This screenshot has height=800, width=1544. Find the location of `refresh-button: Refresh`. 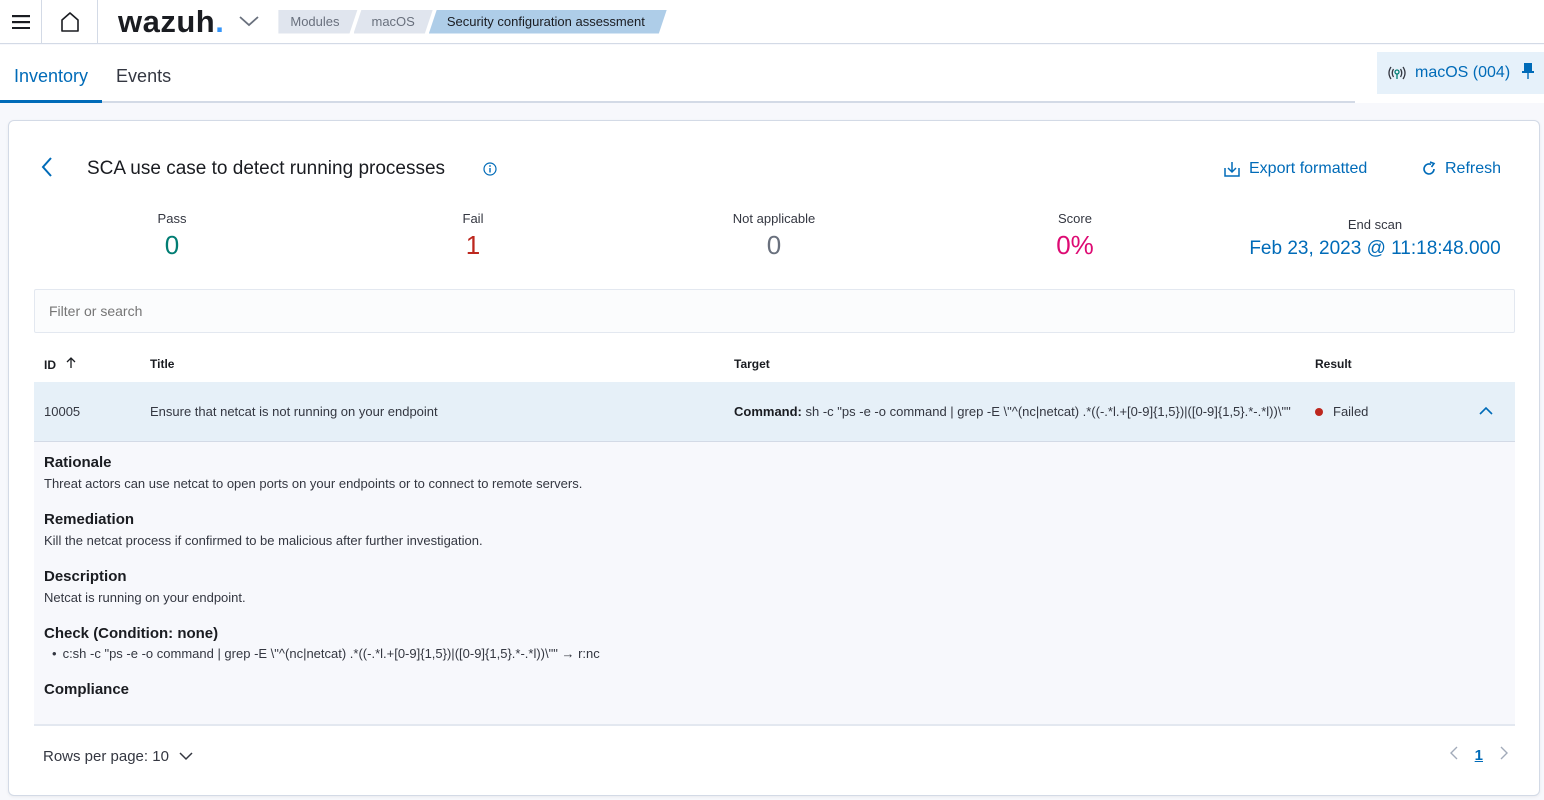

refresh-button: Refresh is located at coordinates (1461, 169).